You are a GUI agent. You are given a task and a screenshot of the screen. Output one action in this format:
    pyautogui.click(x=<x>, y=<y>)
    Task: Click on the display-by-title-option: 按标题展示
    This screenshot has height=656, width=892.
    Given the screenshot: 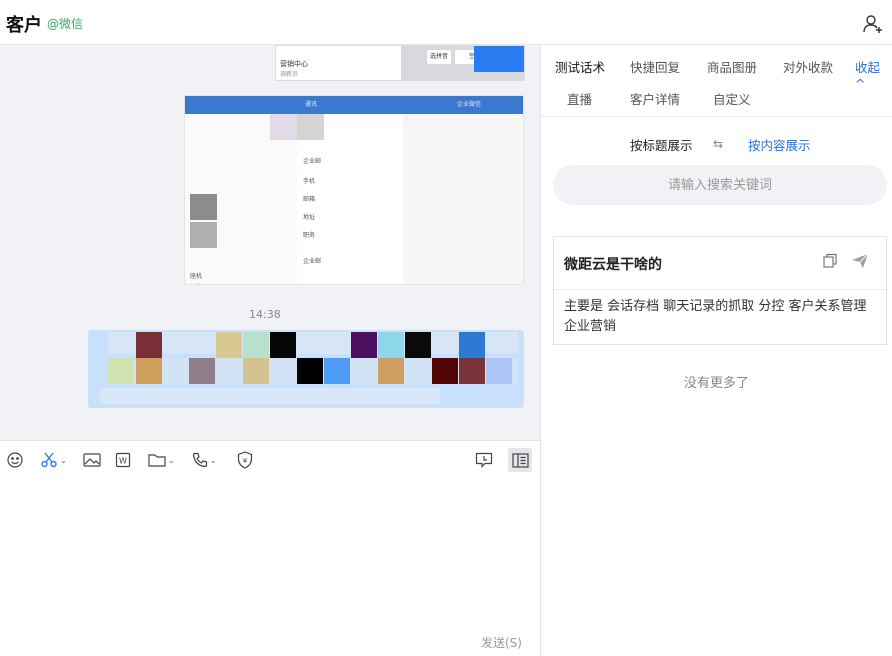 What is the action you would take?
    pyautogui.click(x=661, y=144)
    